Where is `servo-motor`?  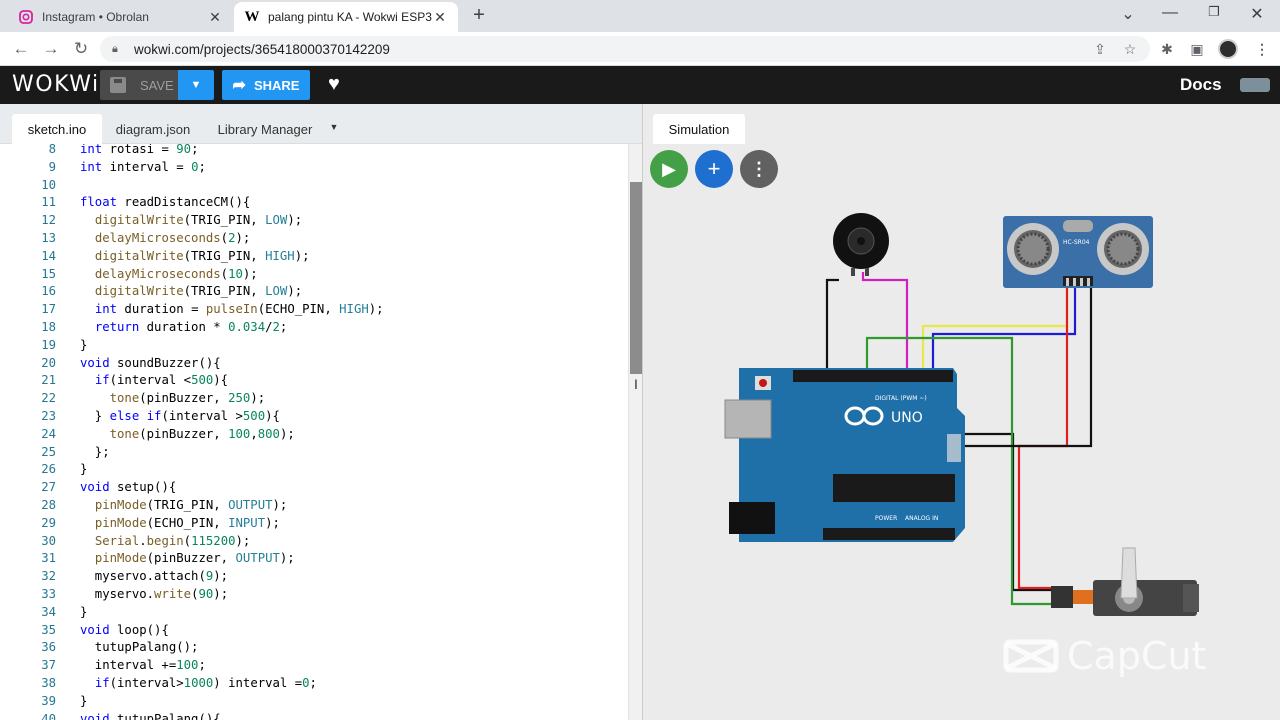 servo-motor is located at coordinates (1125, 581).